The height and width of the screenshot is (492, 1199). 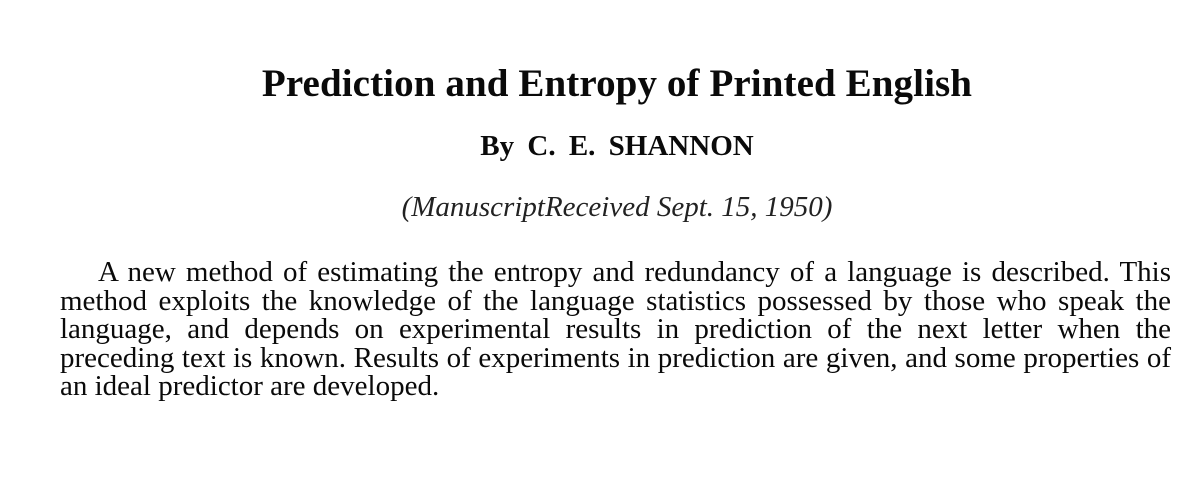 I want to click on paper-author: By C. E. SHANNON, so click(x=617, y=146).